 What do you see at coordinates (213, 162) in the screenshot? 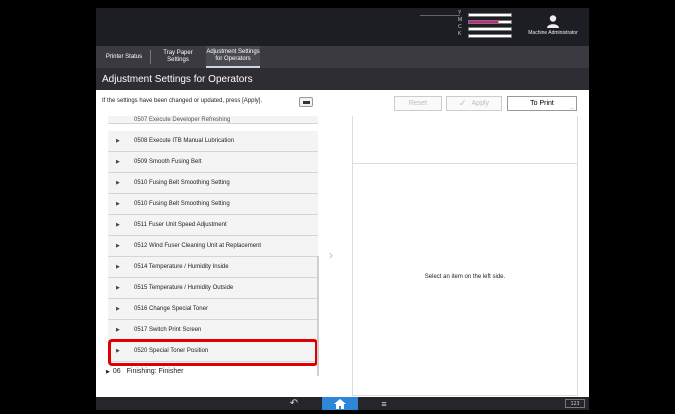
I see `list-item: ▶ 0509 Smooth Fusing Belt` at bounding box center [213, 162].